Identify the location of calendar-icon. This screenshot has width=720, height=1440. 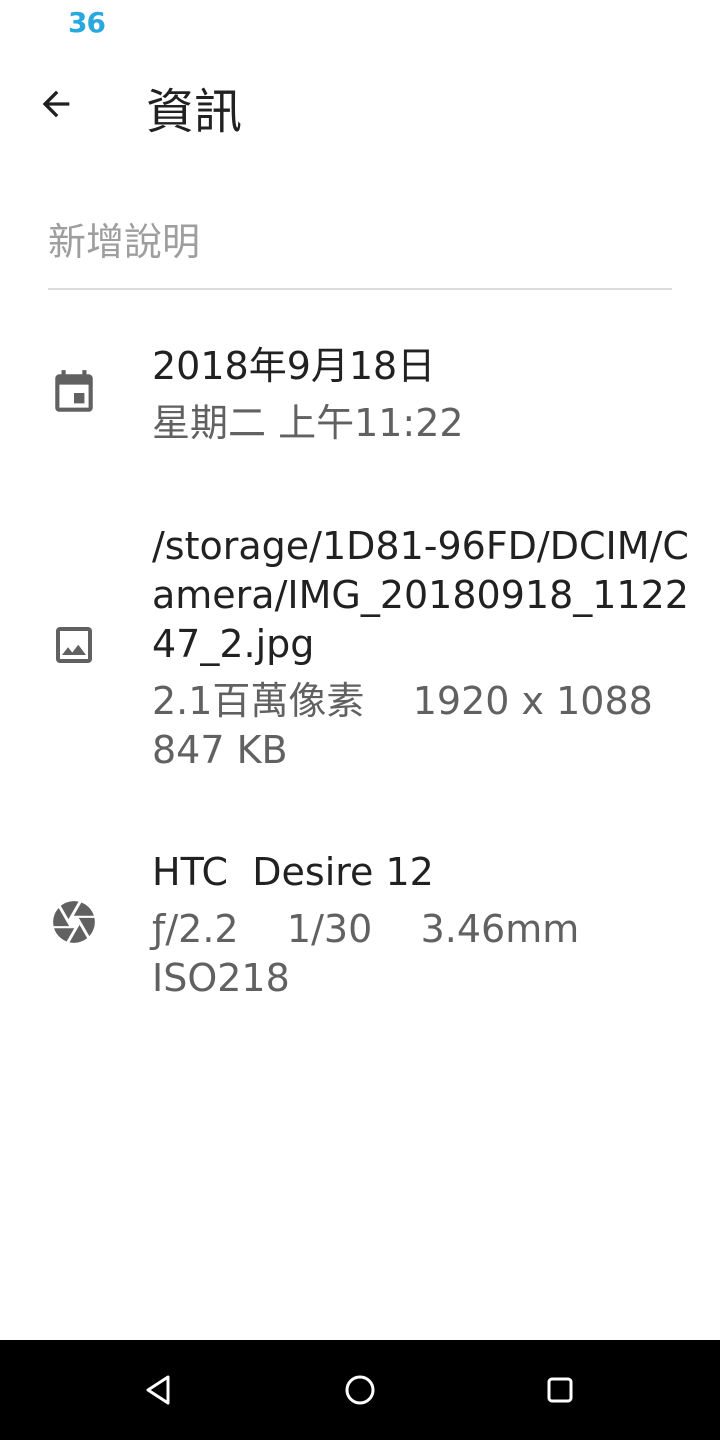
(74, 393).